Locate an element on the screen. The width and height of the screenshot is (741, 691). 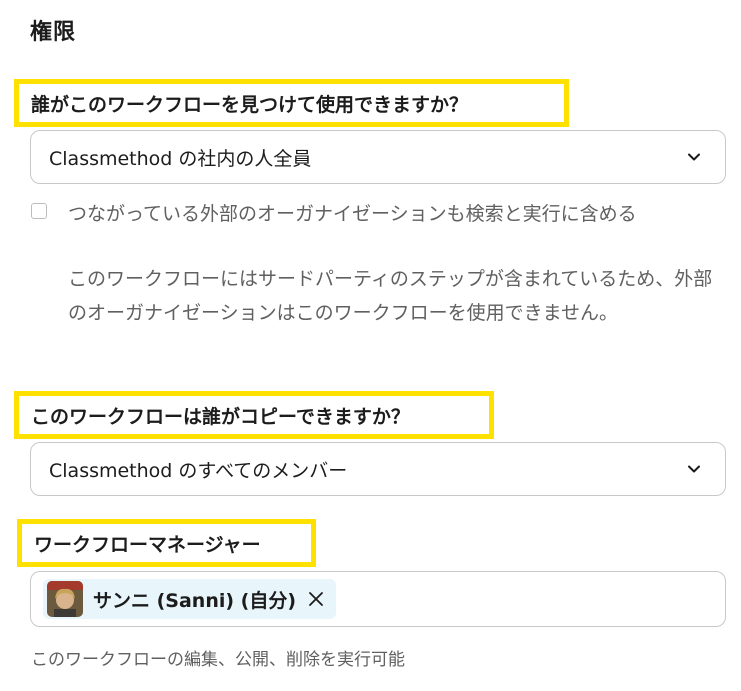
manager-chip: サンニ (Sanni) (自分) is located at coordinates (190, 599).